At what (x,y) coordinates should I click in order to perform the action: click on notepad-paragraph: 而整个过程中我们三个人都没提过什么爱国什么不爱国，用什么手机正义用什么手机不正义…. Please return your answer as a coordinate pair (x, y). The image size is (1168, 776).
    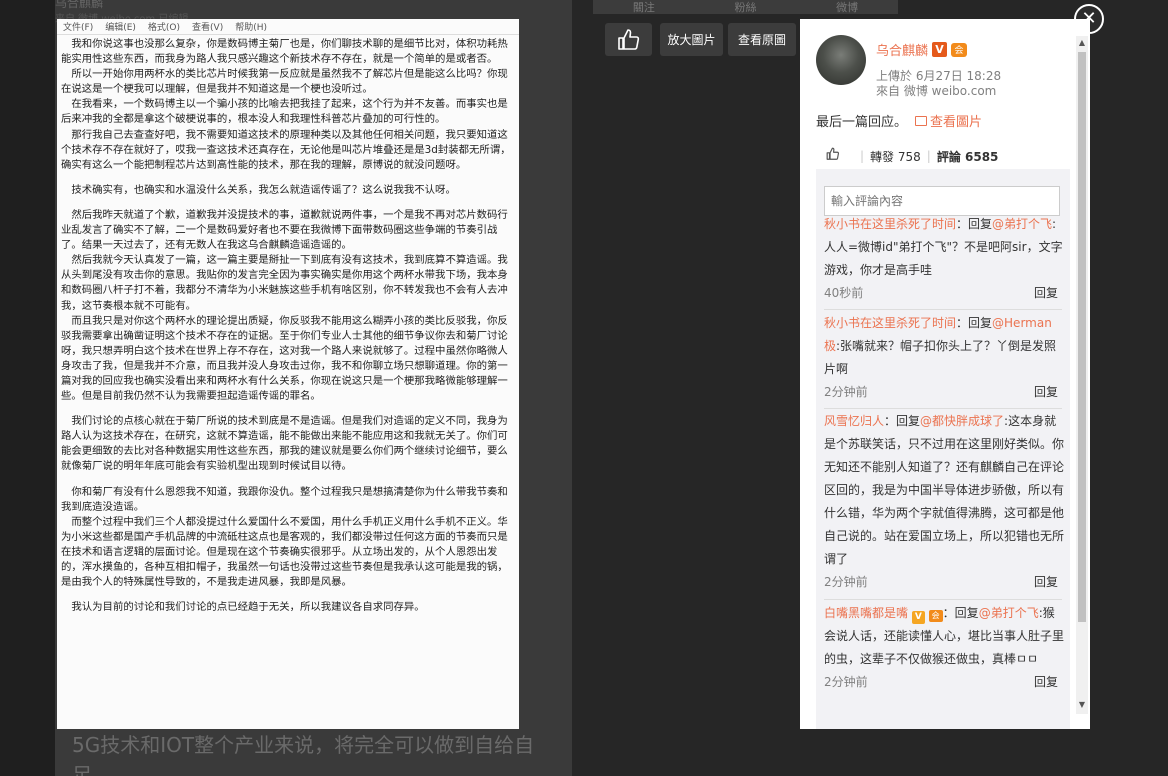
    Looking at the image, I should click on (284, 552).